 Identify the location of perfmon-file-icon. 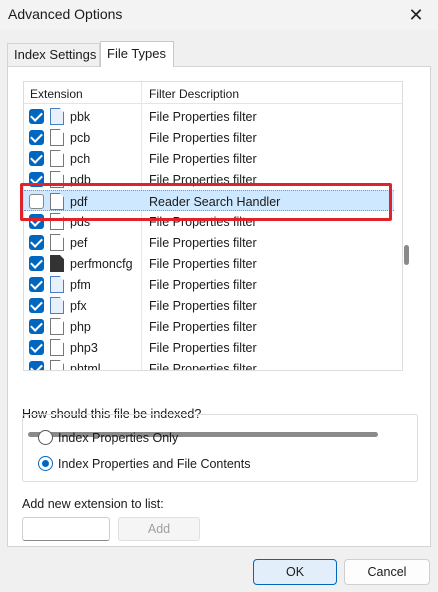
(57, 263).